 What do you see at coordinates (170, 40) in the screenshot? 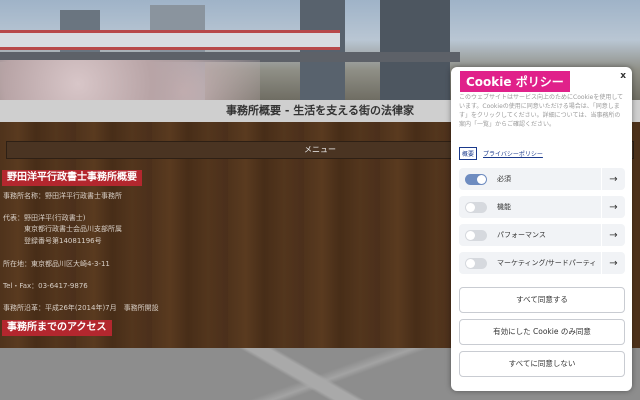
I see `train` at bounding box center [170, 40].